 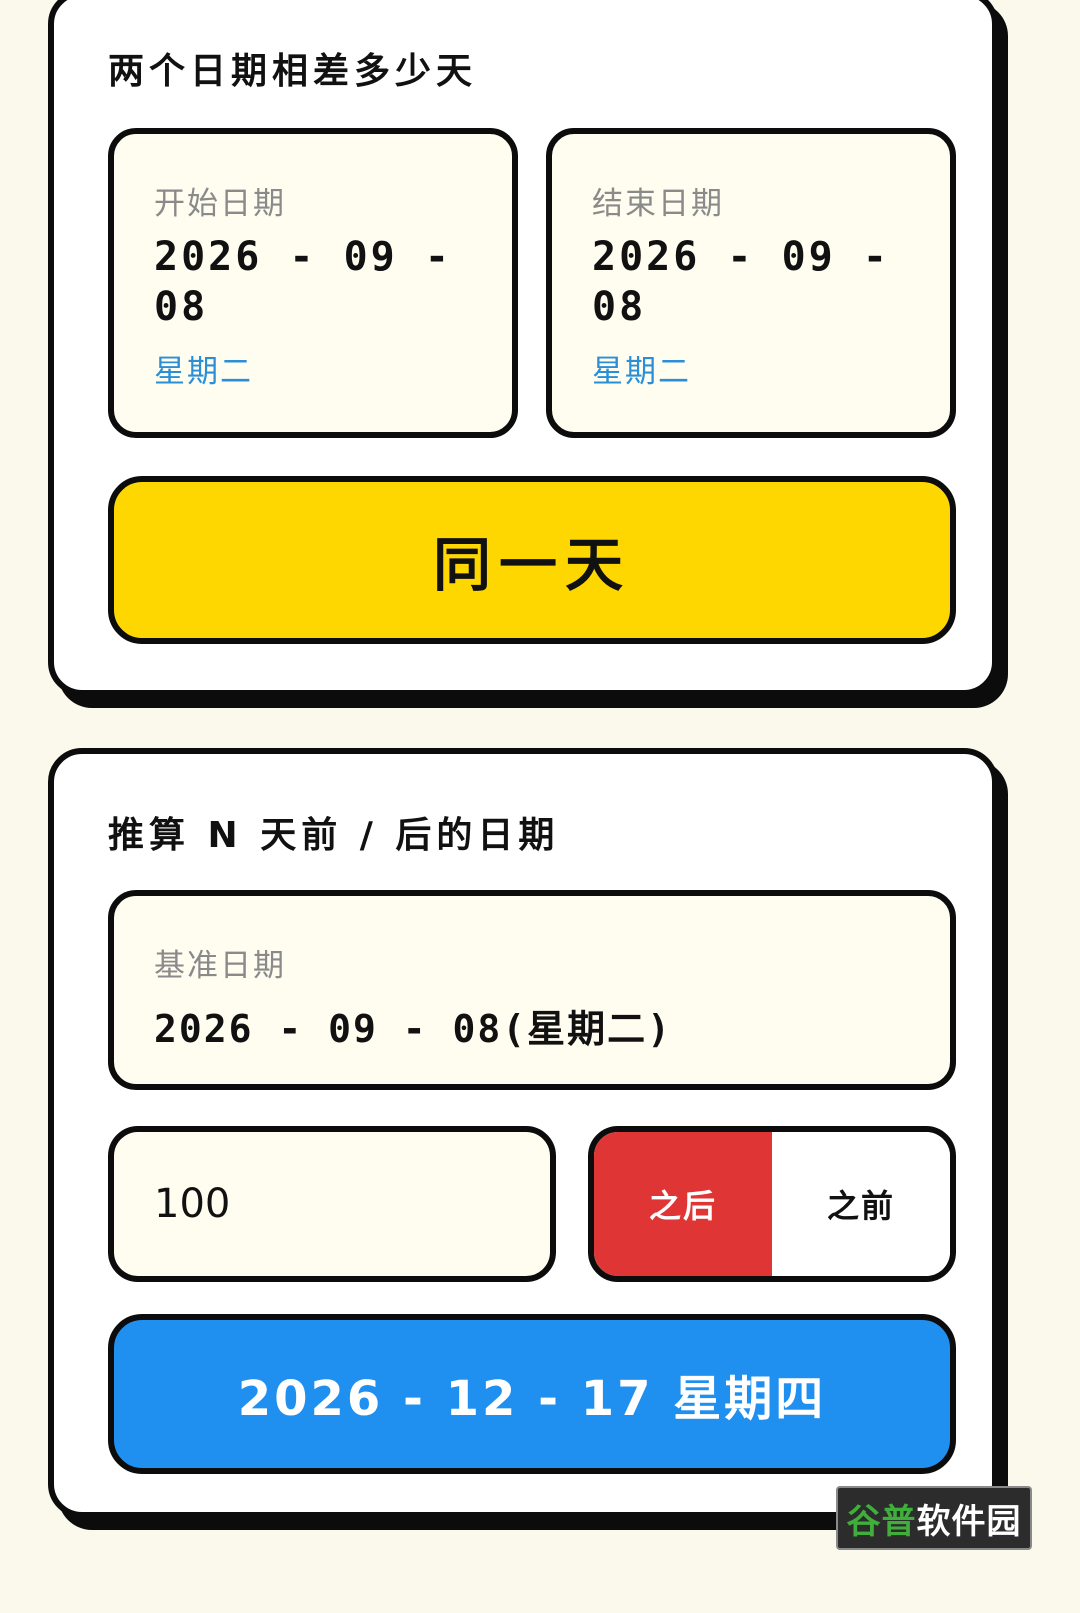 What do you see at coordinates (334, 835) in the screenshot?
I see `date-offset-title: 推算 N 天前 / 后的日期` at bounding box center [334, 835].